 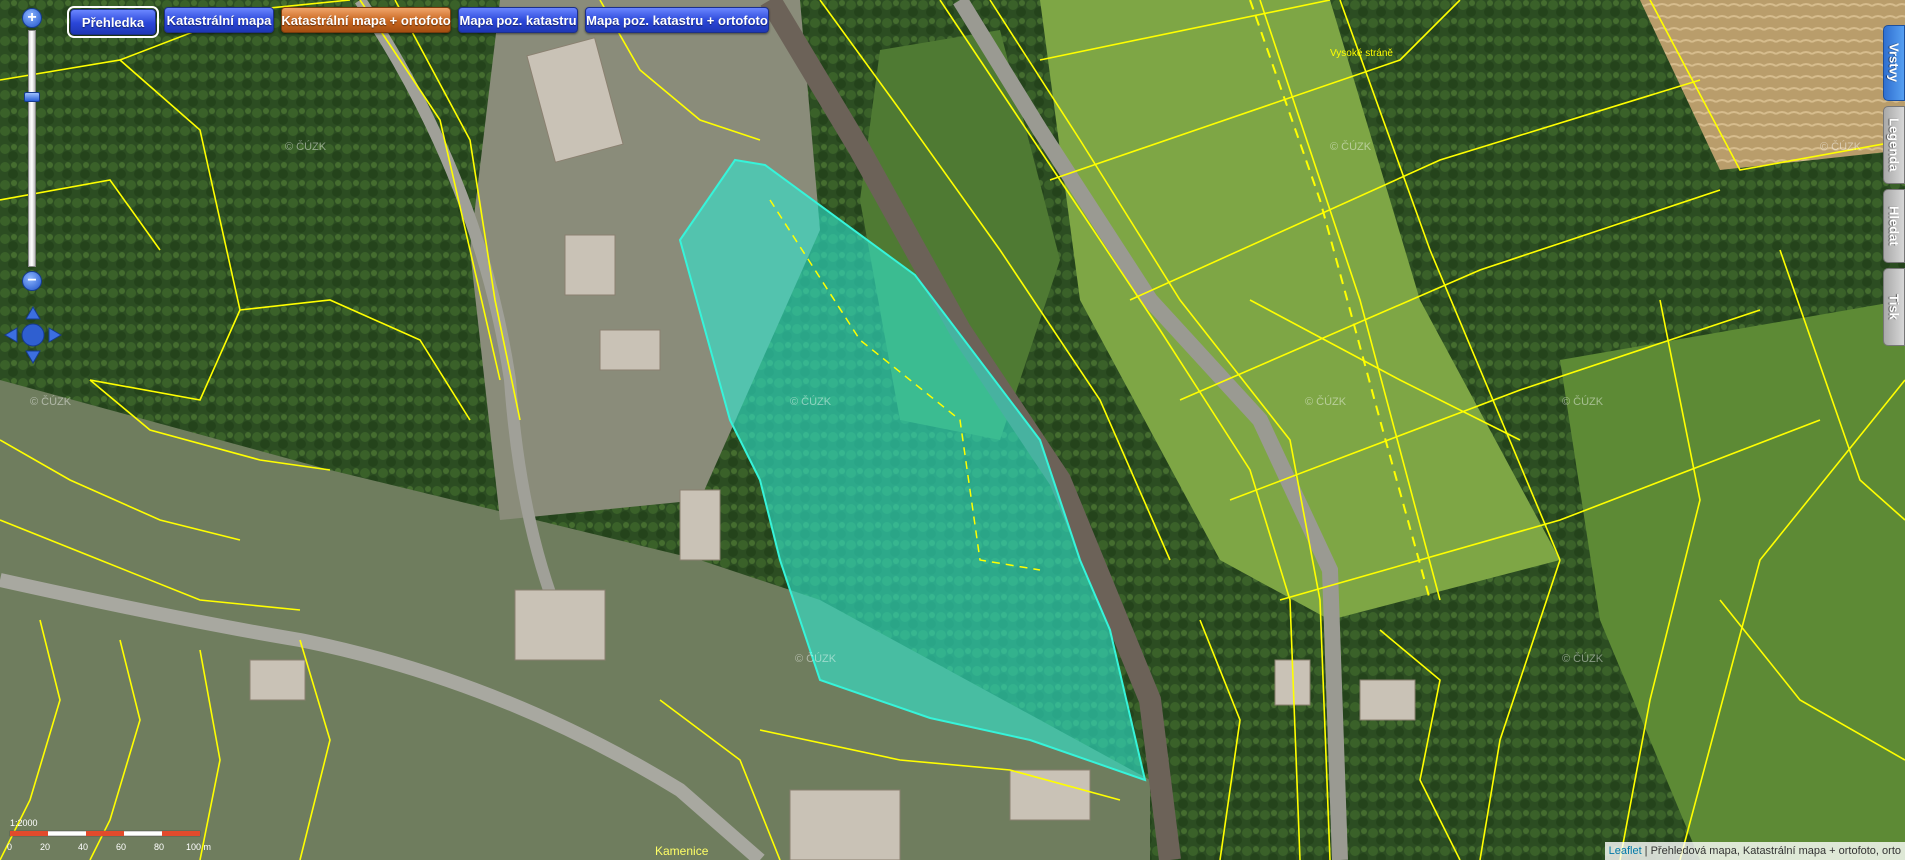 I want to click on pan-right-icon, so click(x=55, y=335).